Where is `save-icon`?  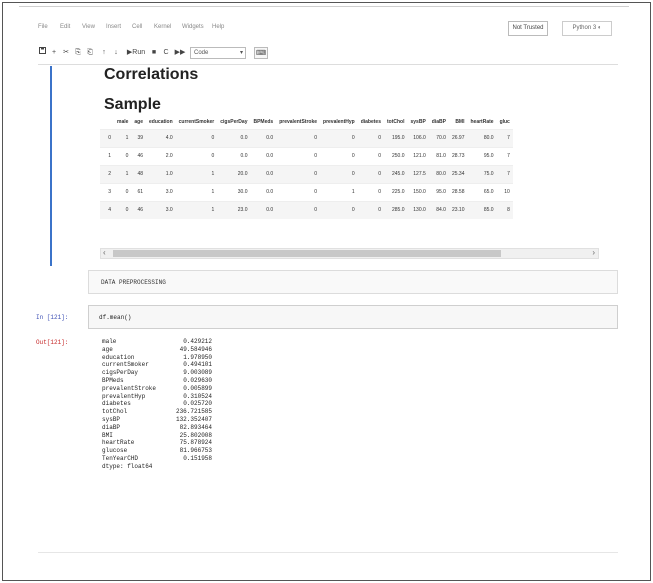 save-icon is located at coordinates (42, 53).